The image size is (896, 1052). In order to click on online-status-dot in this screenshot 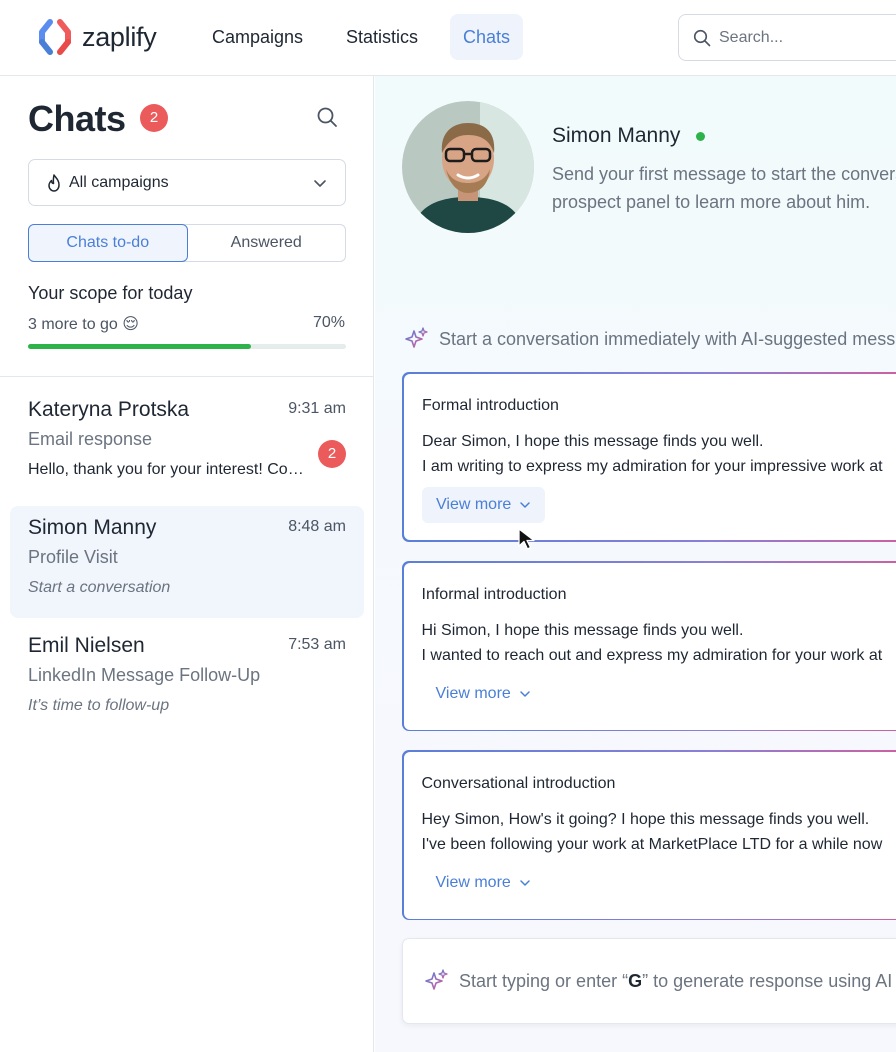, I will do `click(700, 136)`.